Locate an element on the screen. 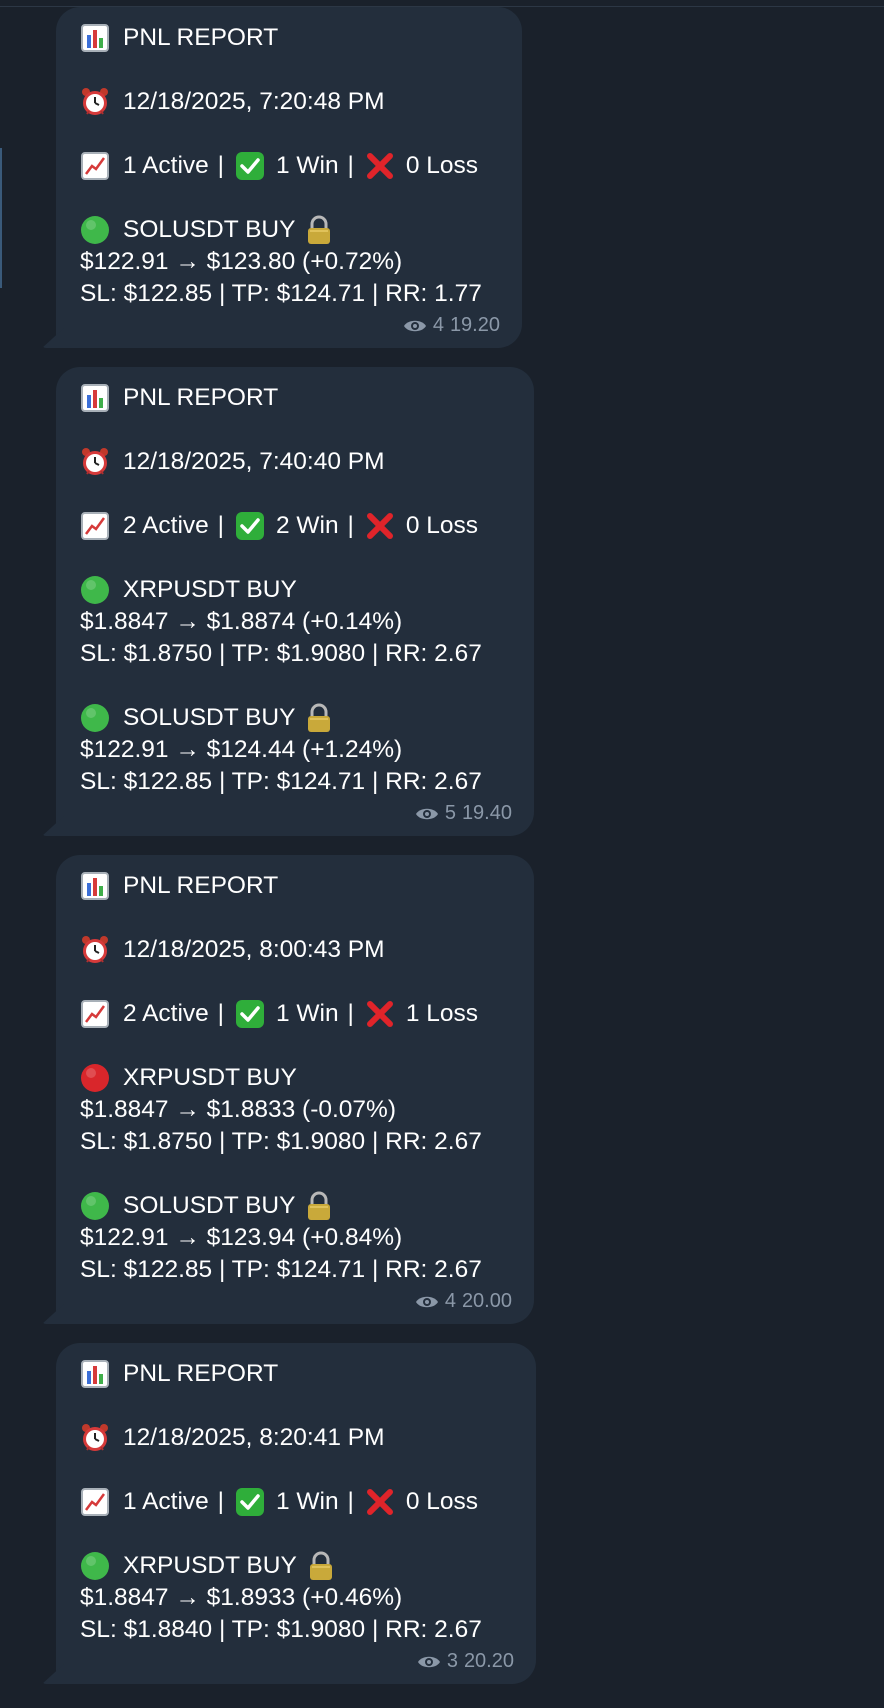  message-time: 19.20 is located at coordinates (474, 324).